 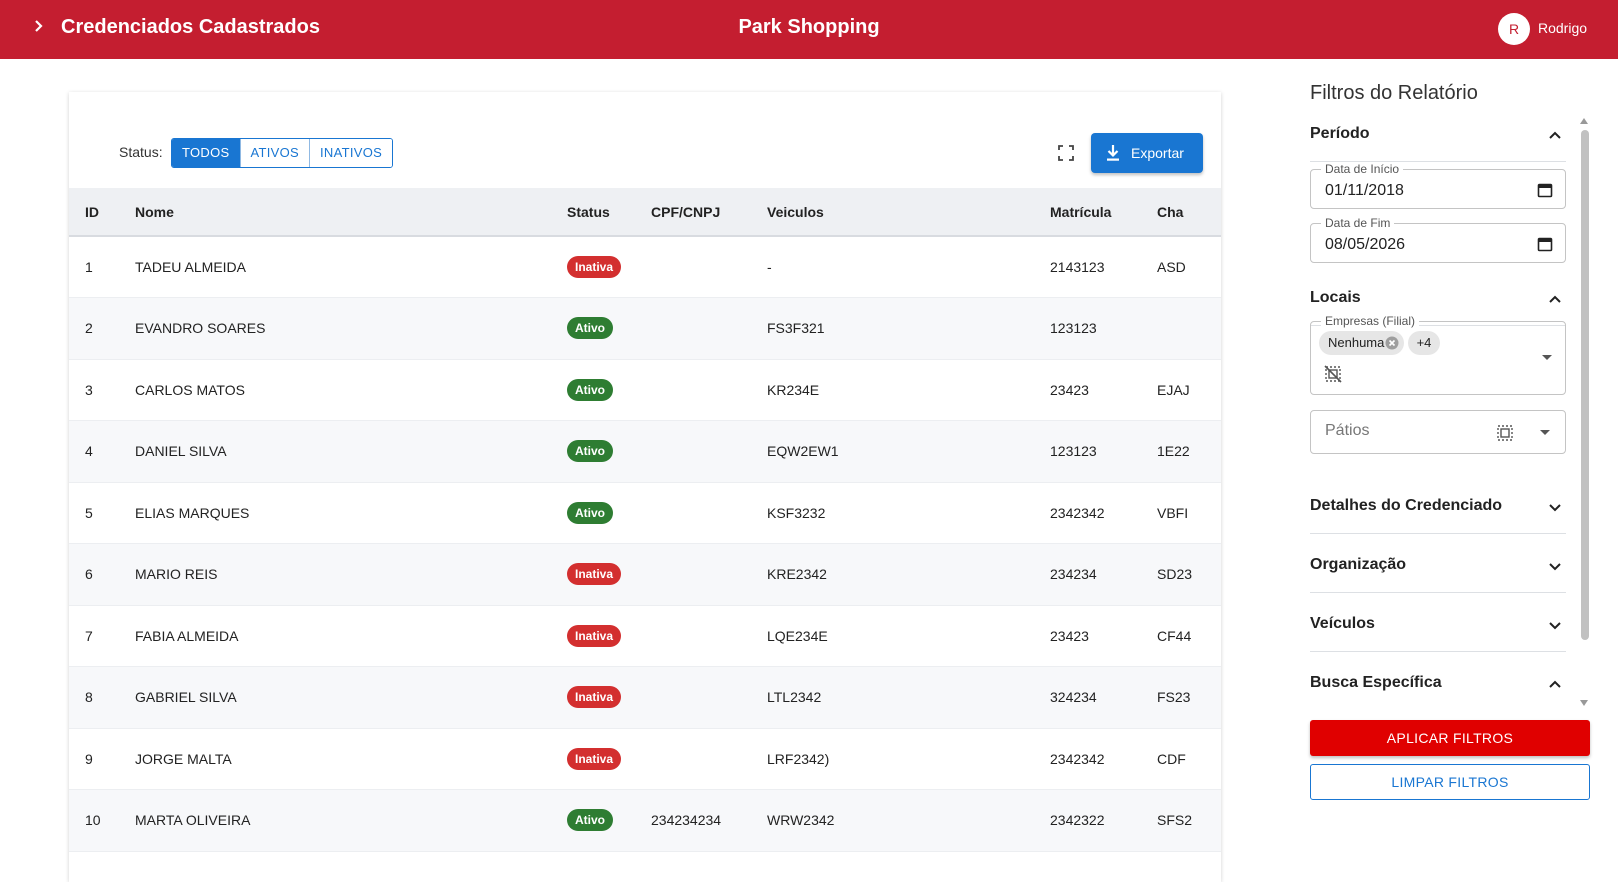 I want to click on section-veiculos-label: Veículos, so click(x=1342, y=623).